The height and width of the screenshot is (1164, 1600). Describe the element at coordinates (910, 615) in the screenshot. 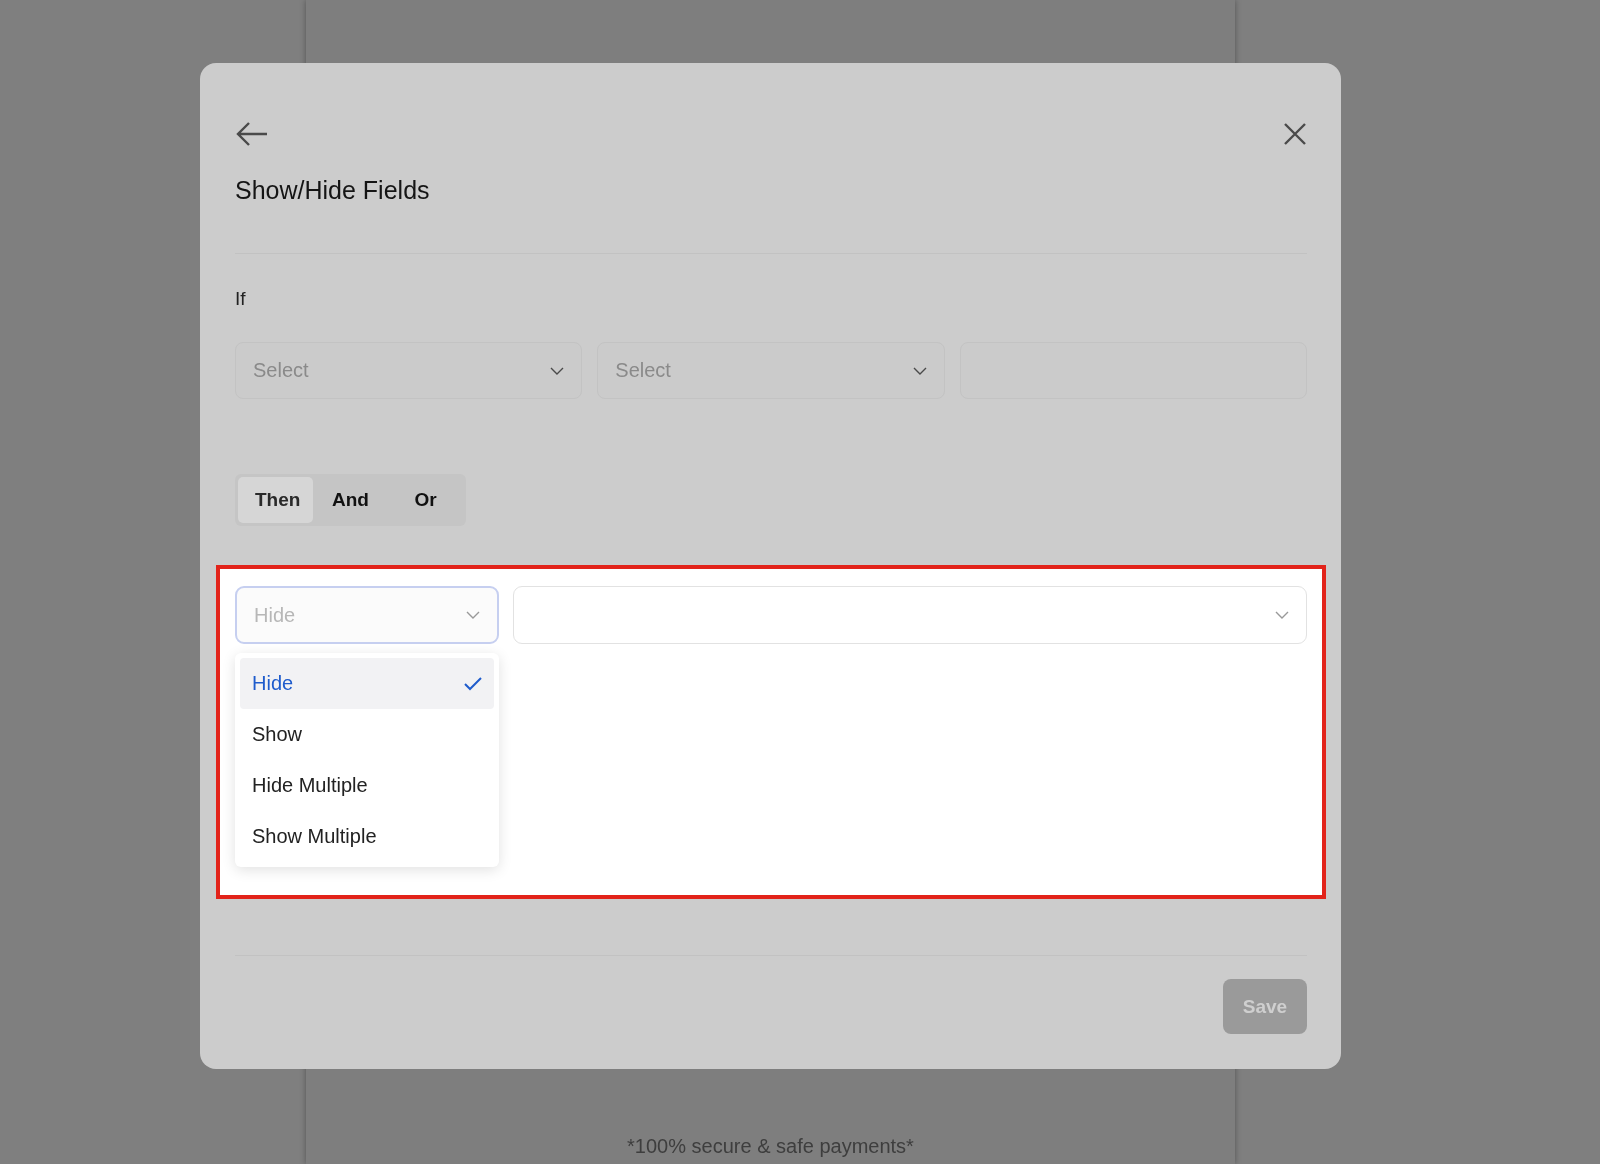

I see `select-field` at that location.